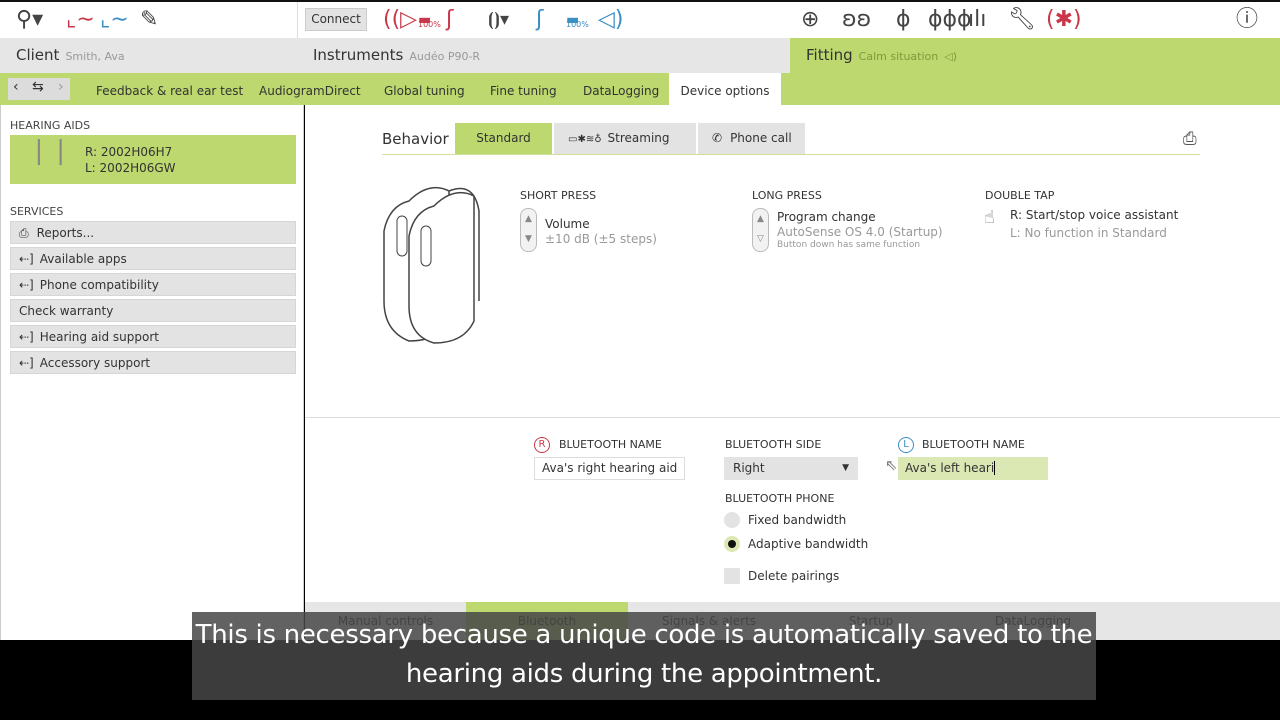  What do you see at coordinates (732, 520) in the screenshot?
I see `radio-button` at bounding box center [732, 520].